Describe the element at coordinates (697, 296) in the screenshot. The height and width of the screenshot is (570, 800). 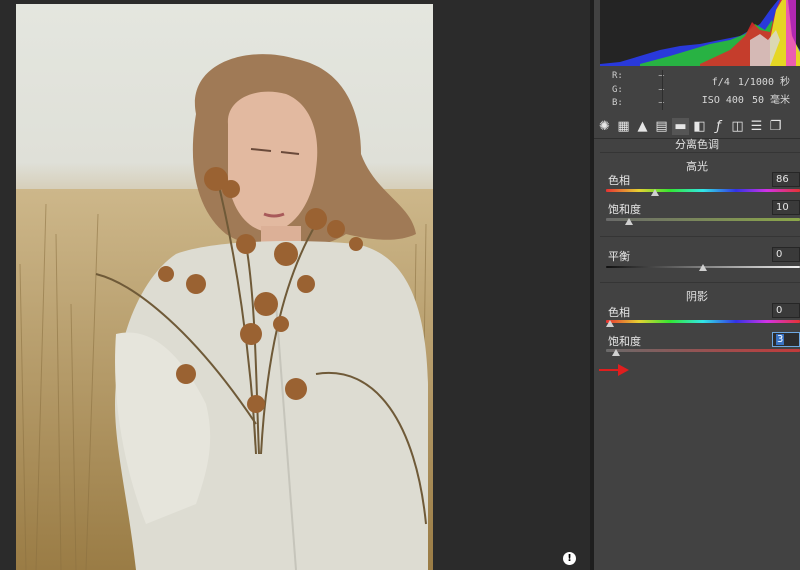
I see `shadows-title: 阴影` at that location.